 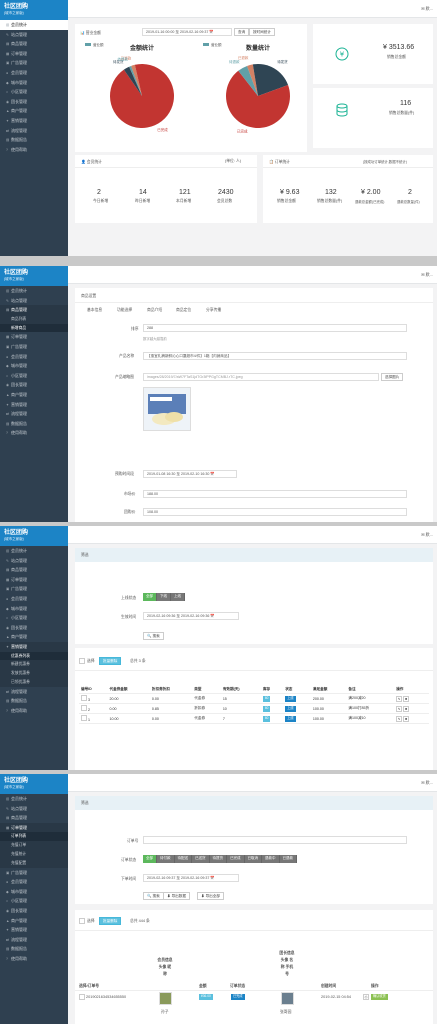 I want to click on order-no-input, so click(x=275, y=840).